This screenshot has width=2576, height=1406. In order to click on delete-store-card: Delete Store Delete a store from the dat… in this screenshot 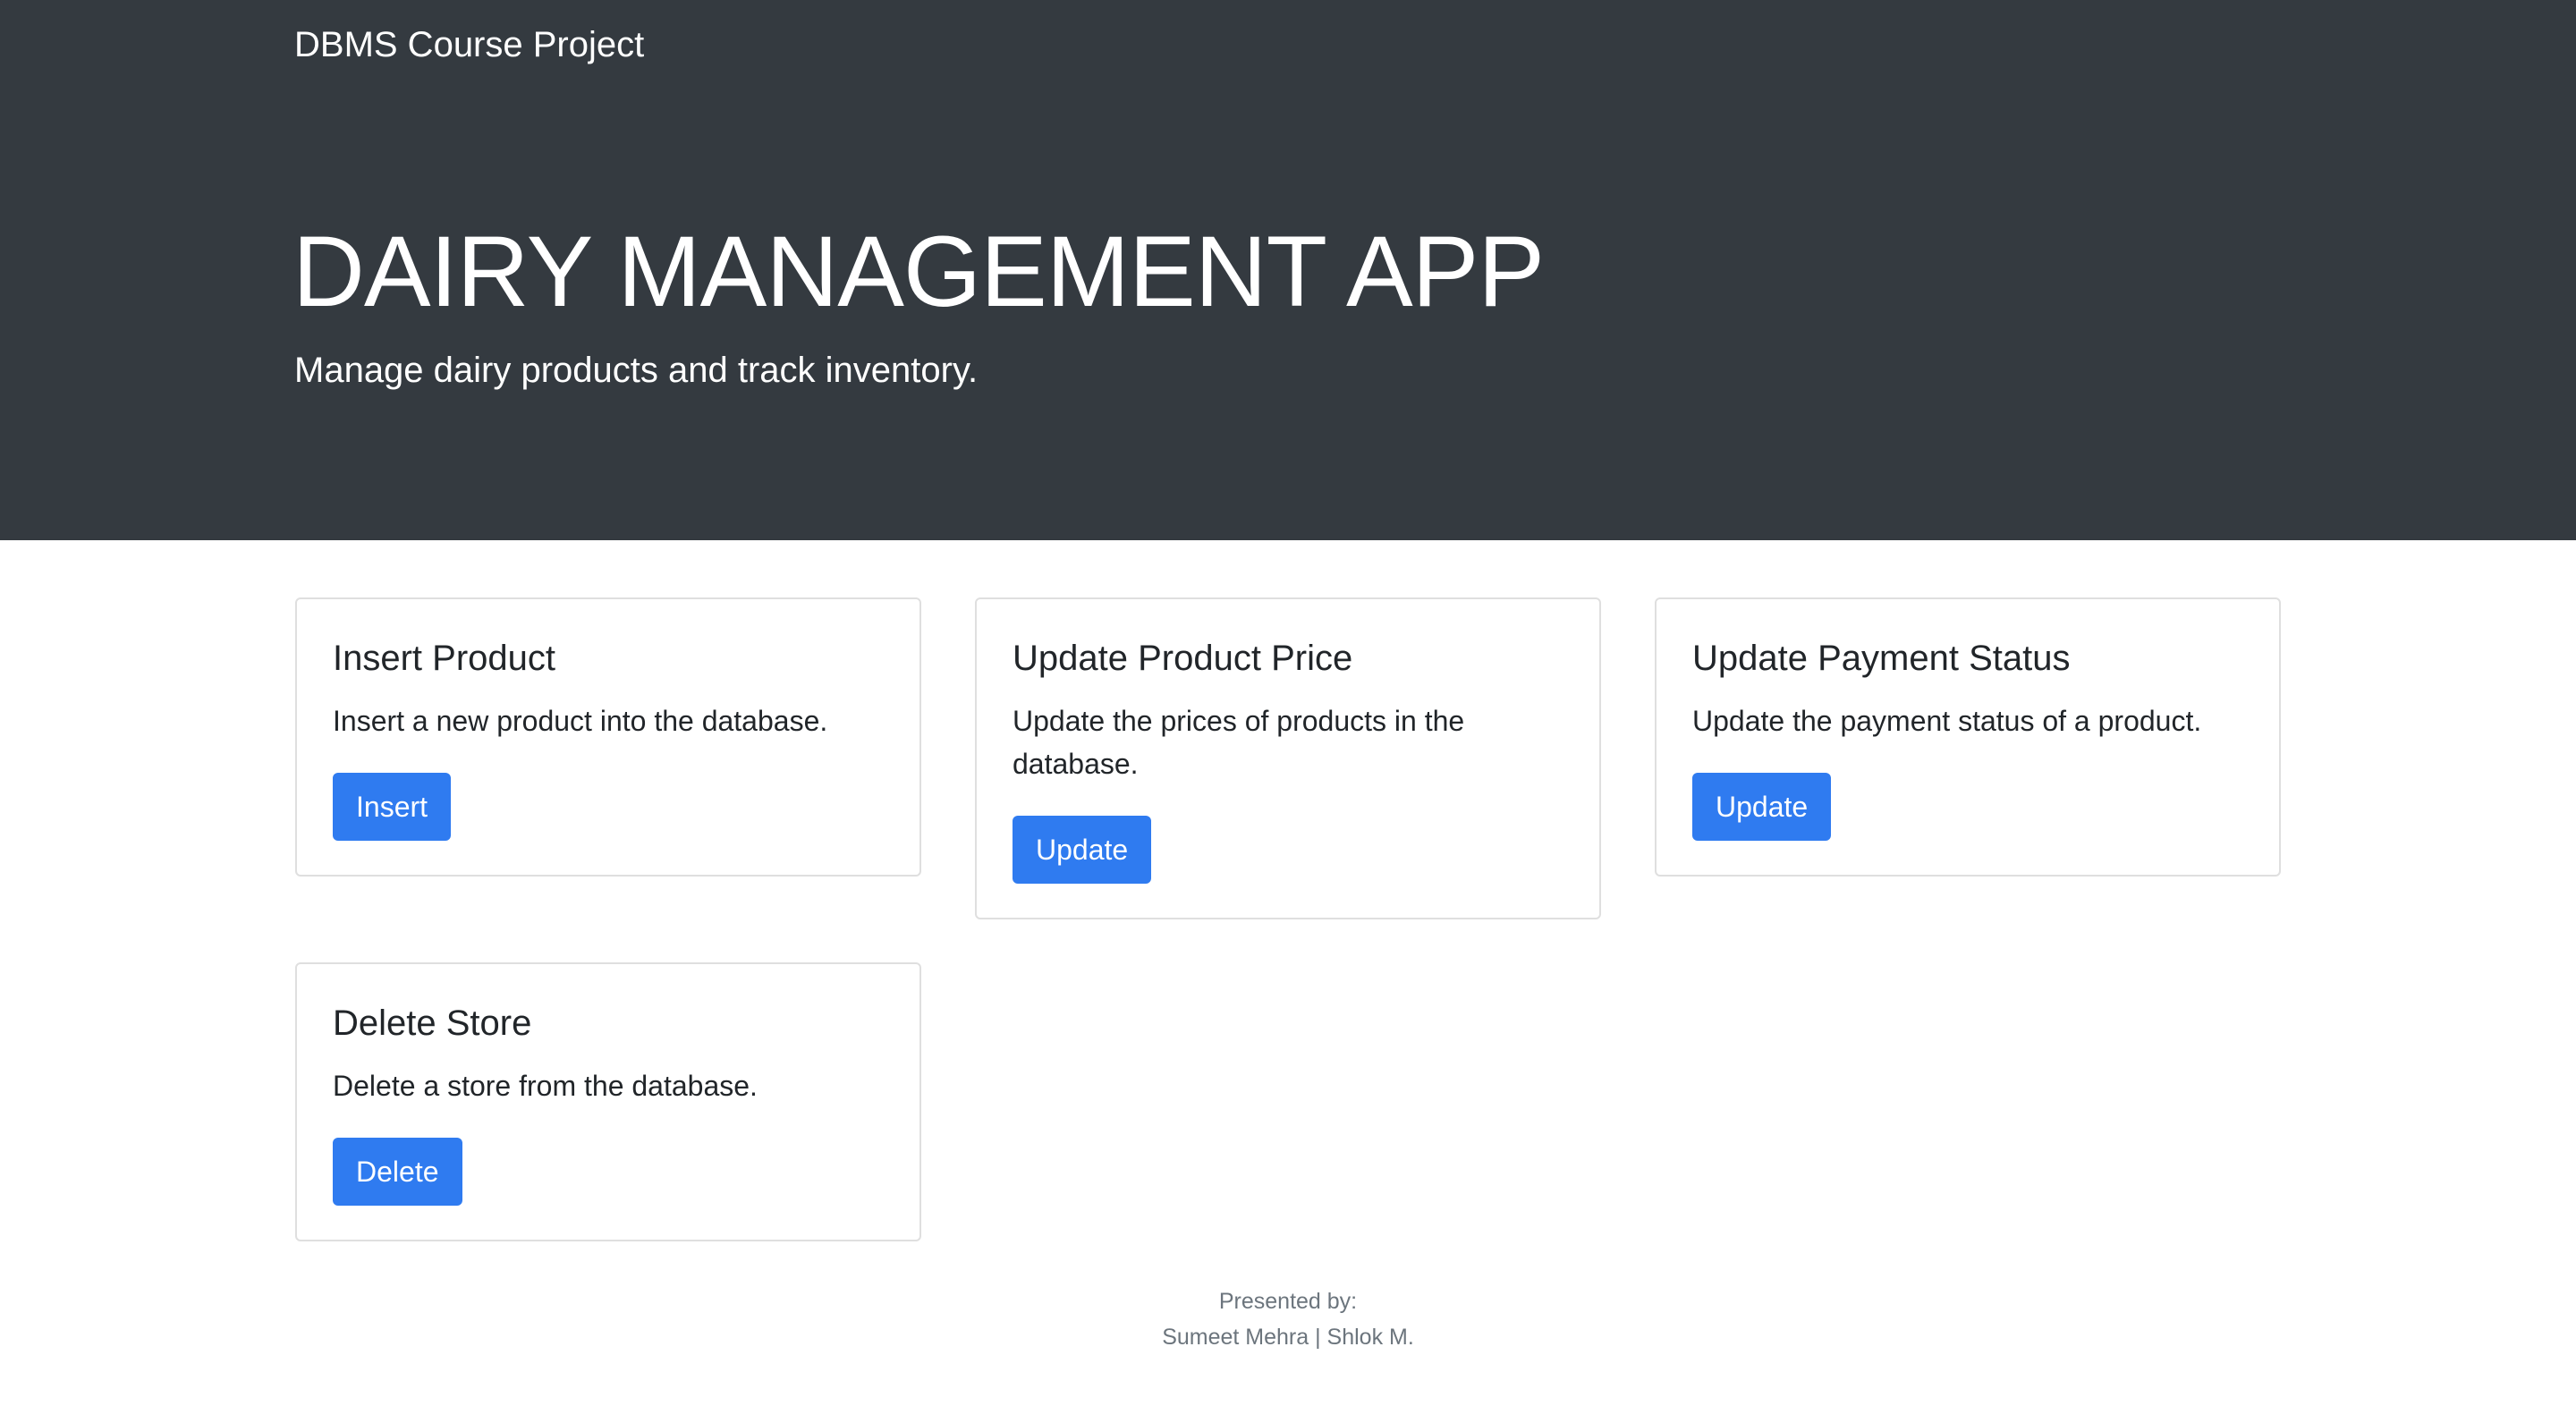, I will do `click(608, 1102)`.